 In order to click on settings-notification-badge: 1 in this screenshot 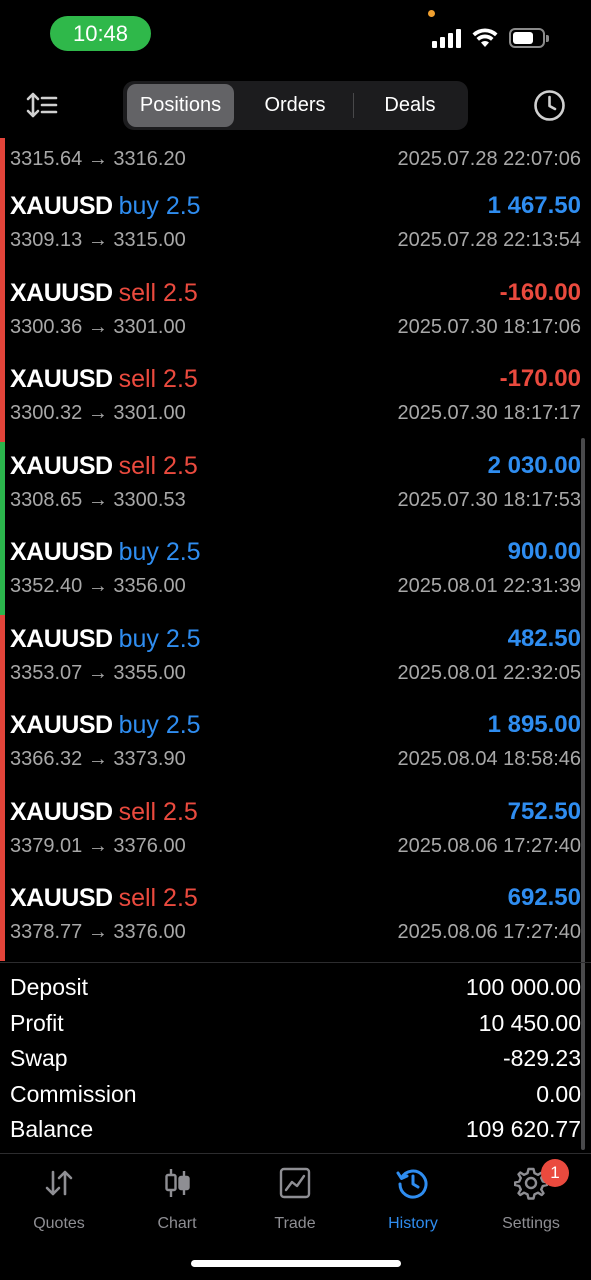, I will do `click(555, 1173)`.